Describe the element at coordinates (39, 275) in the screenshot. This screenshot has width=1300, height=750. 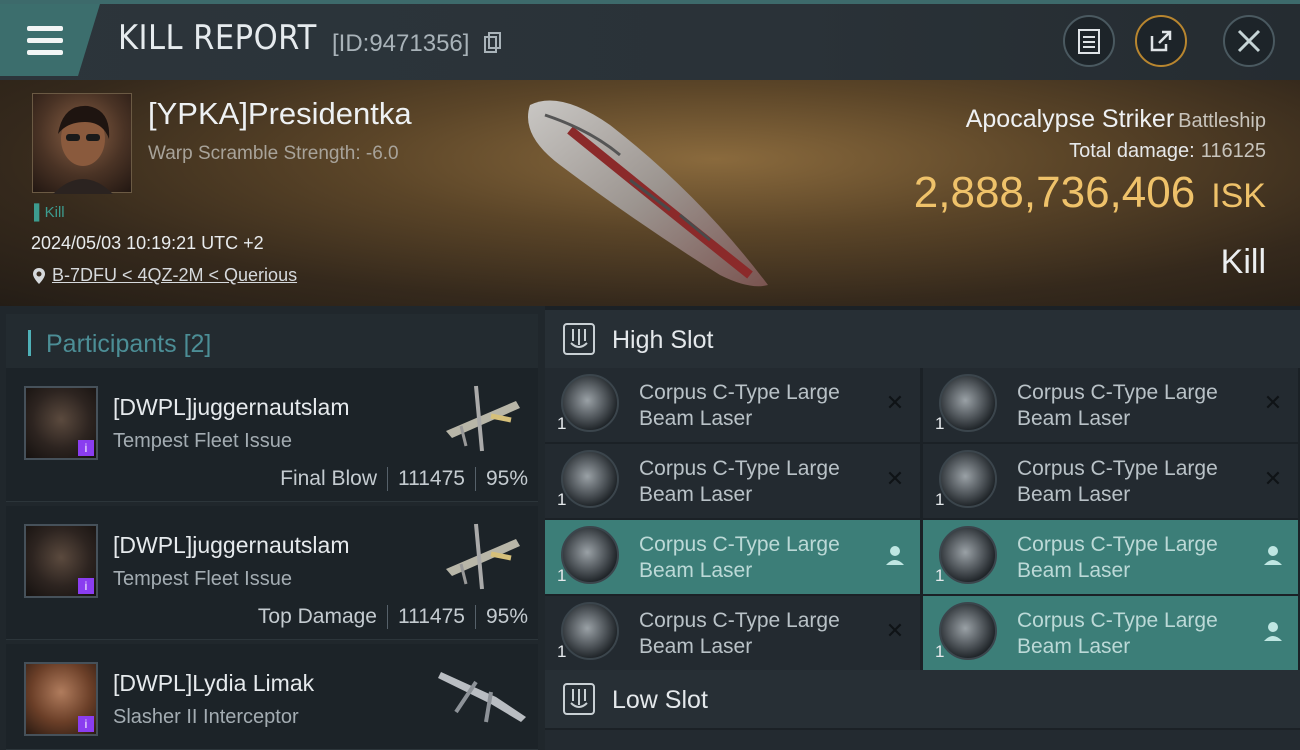
I see `location-pin-icon` at that location.